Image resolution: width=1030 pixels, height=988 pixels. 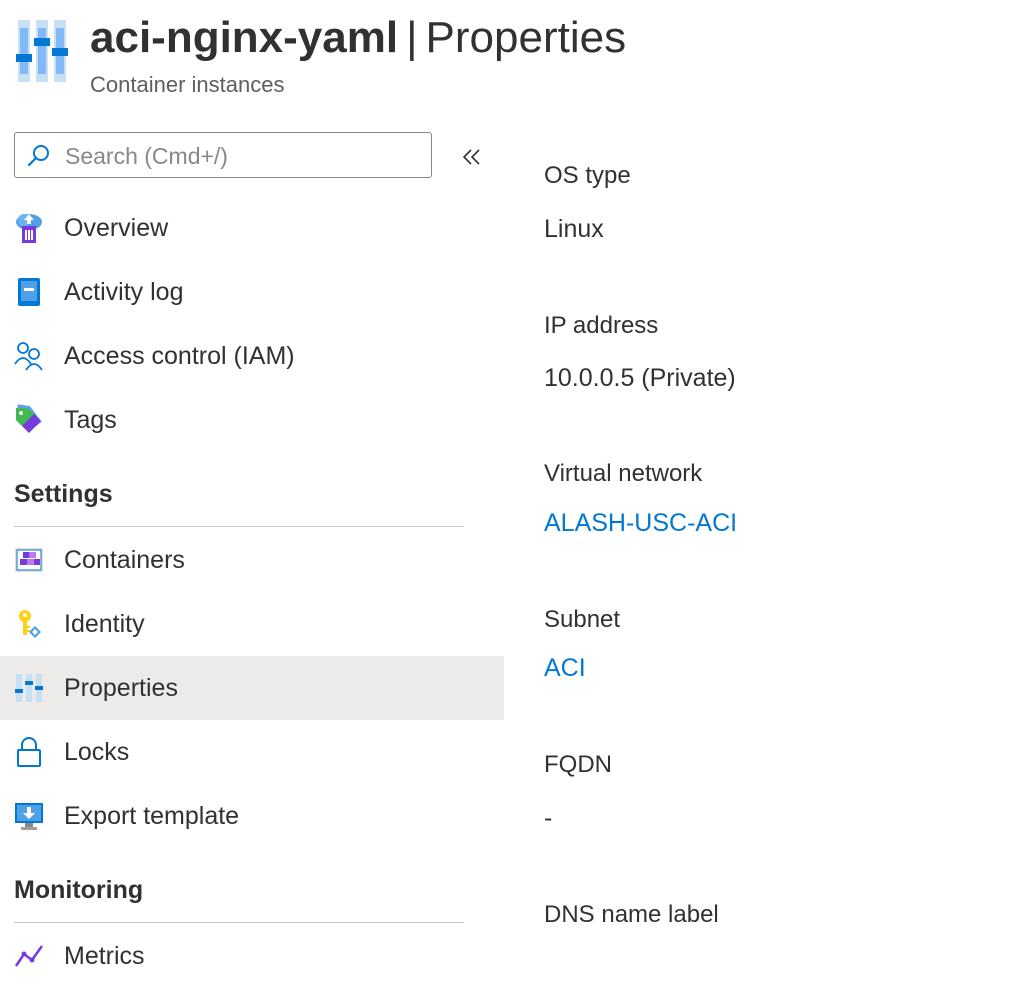 I want to click on sidebar-item-label: Tags, so click(x=90, y=420).